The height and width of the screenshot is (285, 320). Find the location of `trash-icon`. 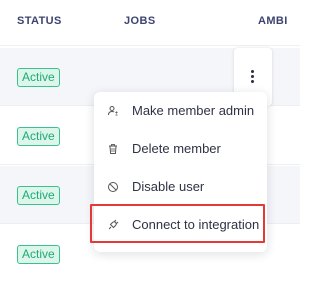

trash-icon is located at coordinates (113, 149).